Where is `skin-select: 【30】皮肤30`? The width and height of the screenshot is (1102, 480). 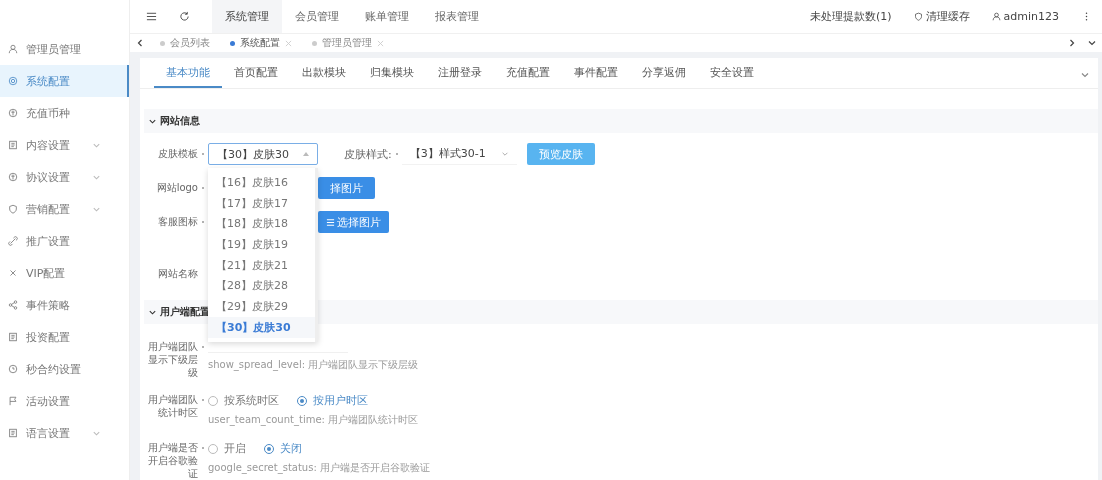
skin-select: 【30】皮肤30 is located at coordinates (263, 154).